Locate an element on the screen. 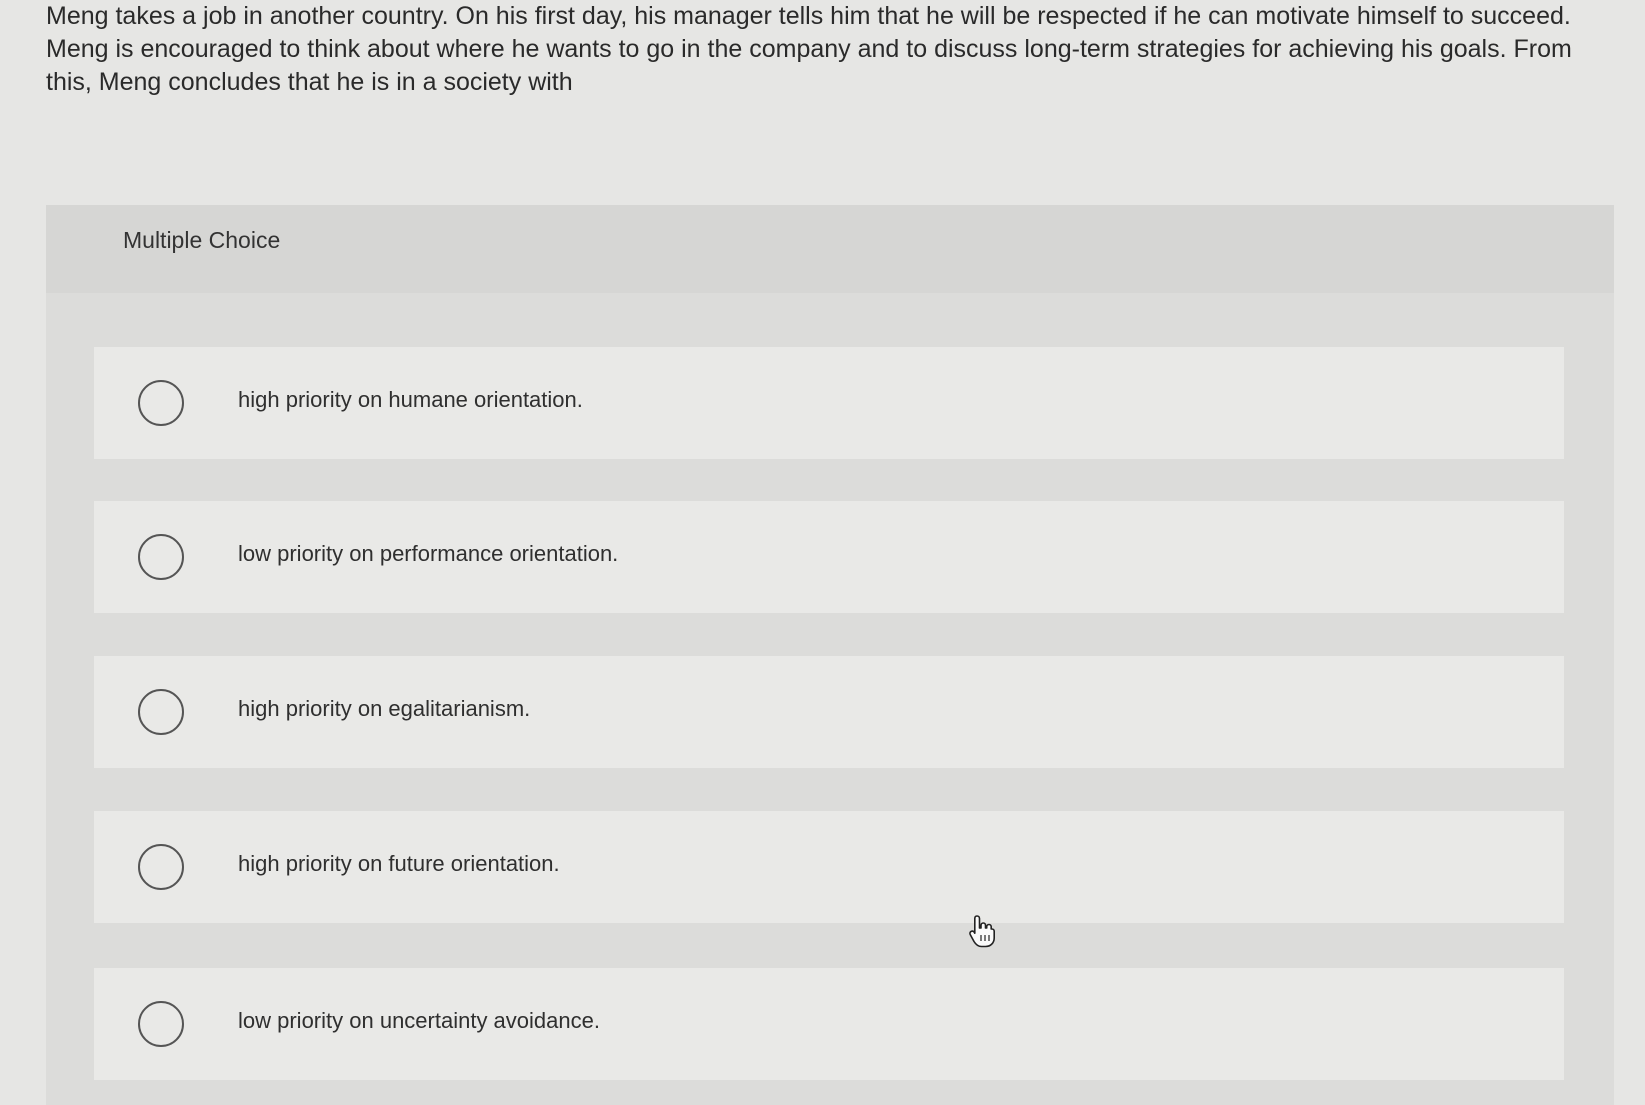  choice-label-4: high priority on future orientation. is located at coordinates (399, 863).